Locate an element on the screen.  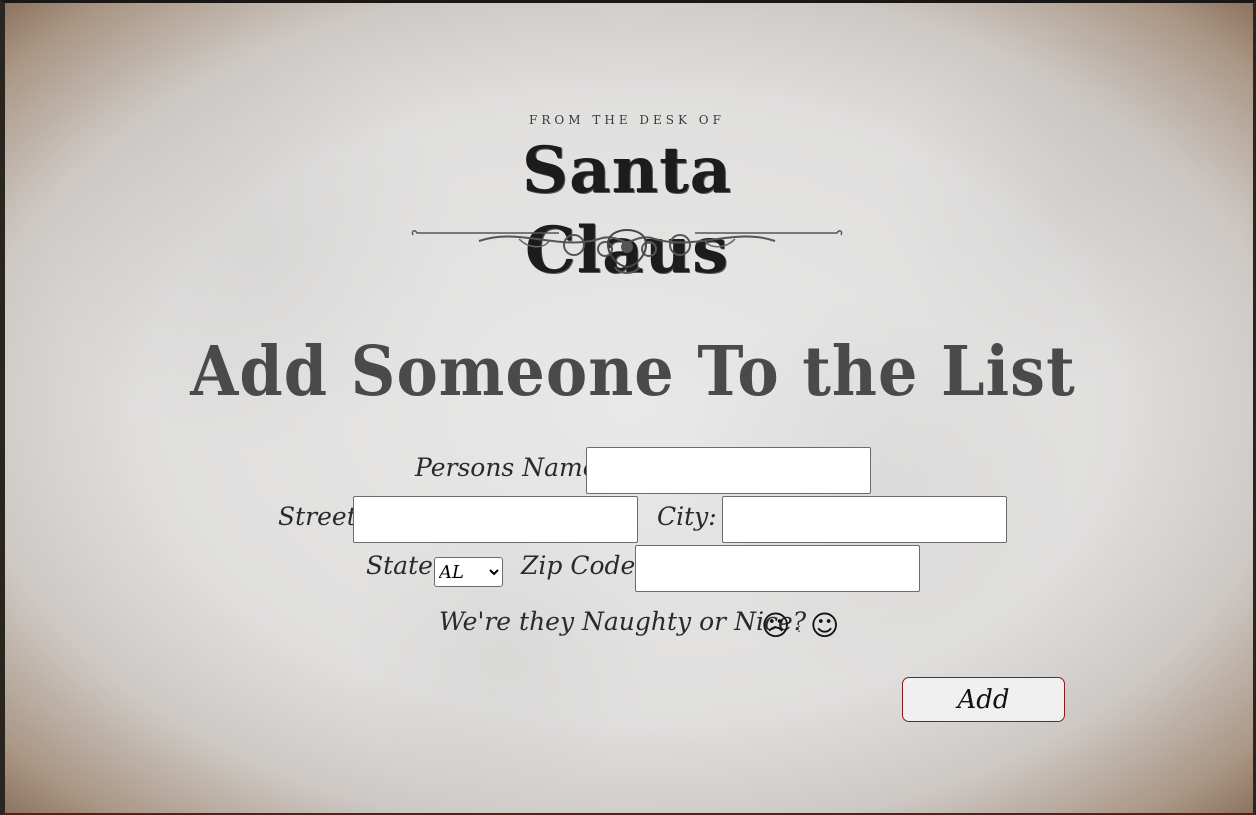
persons-name-input is located at coordinates (728, 470).